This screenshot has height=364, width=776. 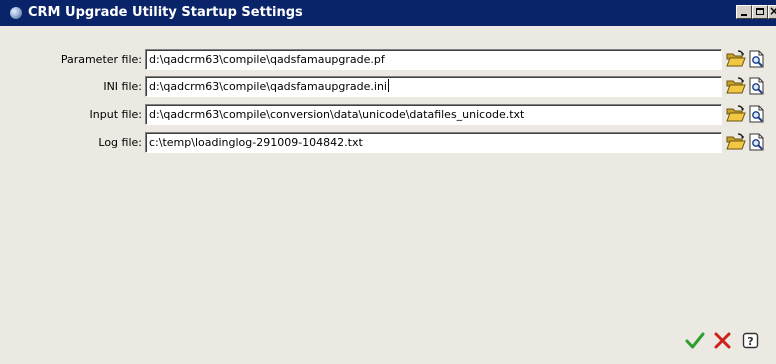 I want to click on window-title: CRM Upgrade Utility Startup Settings, so click(x=165, y=12).